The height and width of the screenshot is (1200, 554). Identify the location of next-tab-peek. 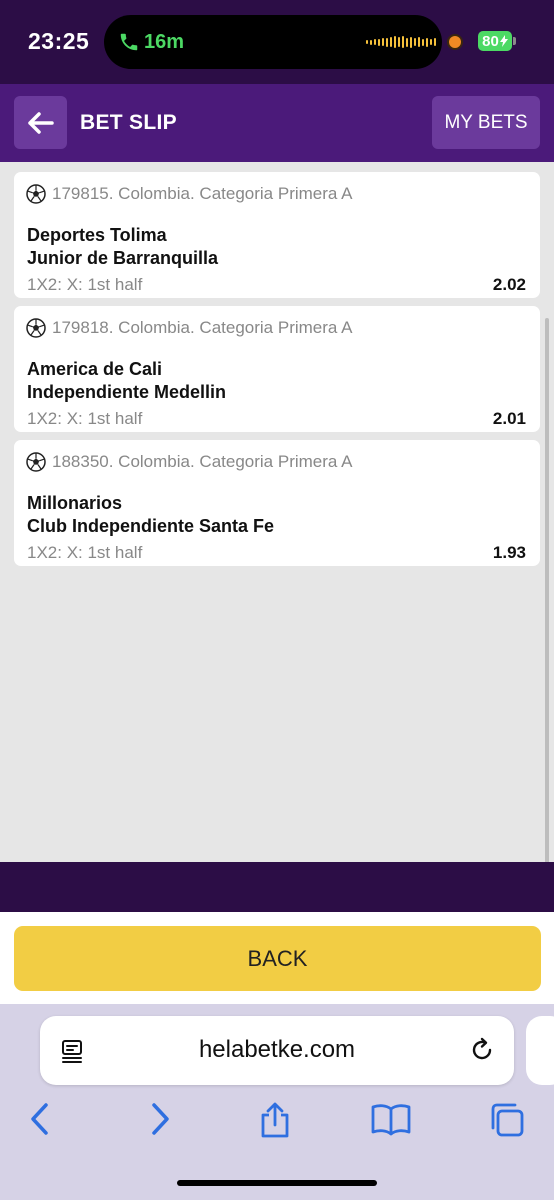
(540, 1050).